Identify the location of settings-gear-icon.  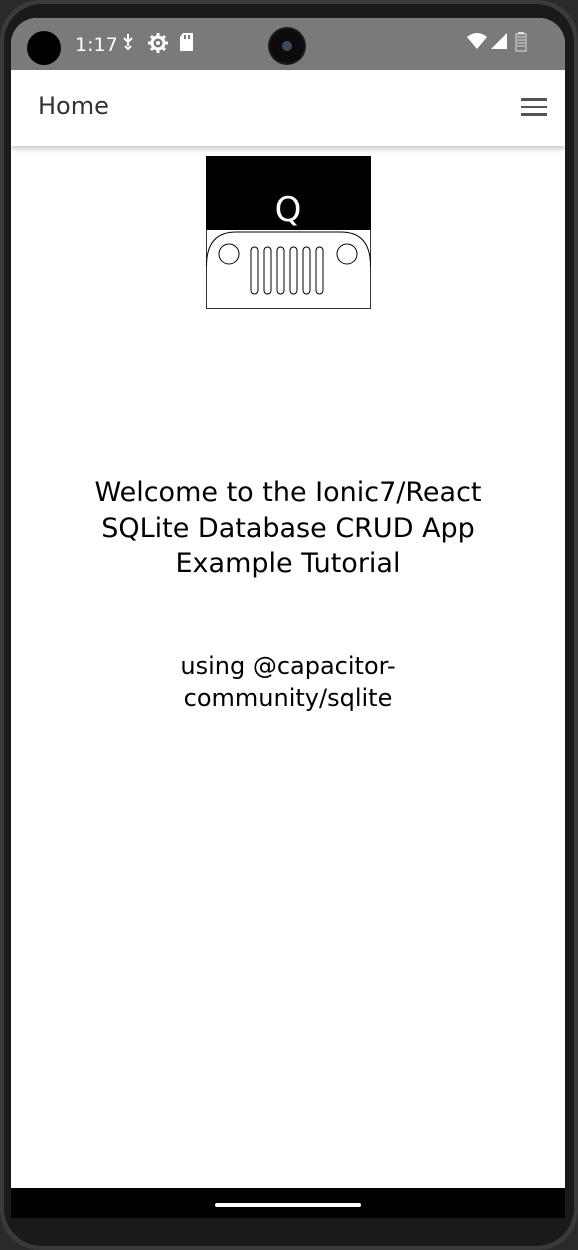
(158, 46).